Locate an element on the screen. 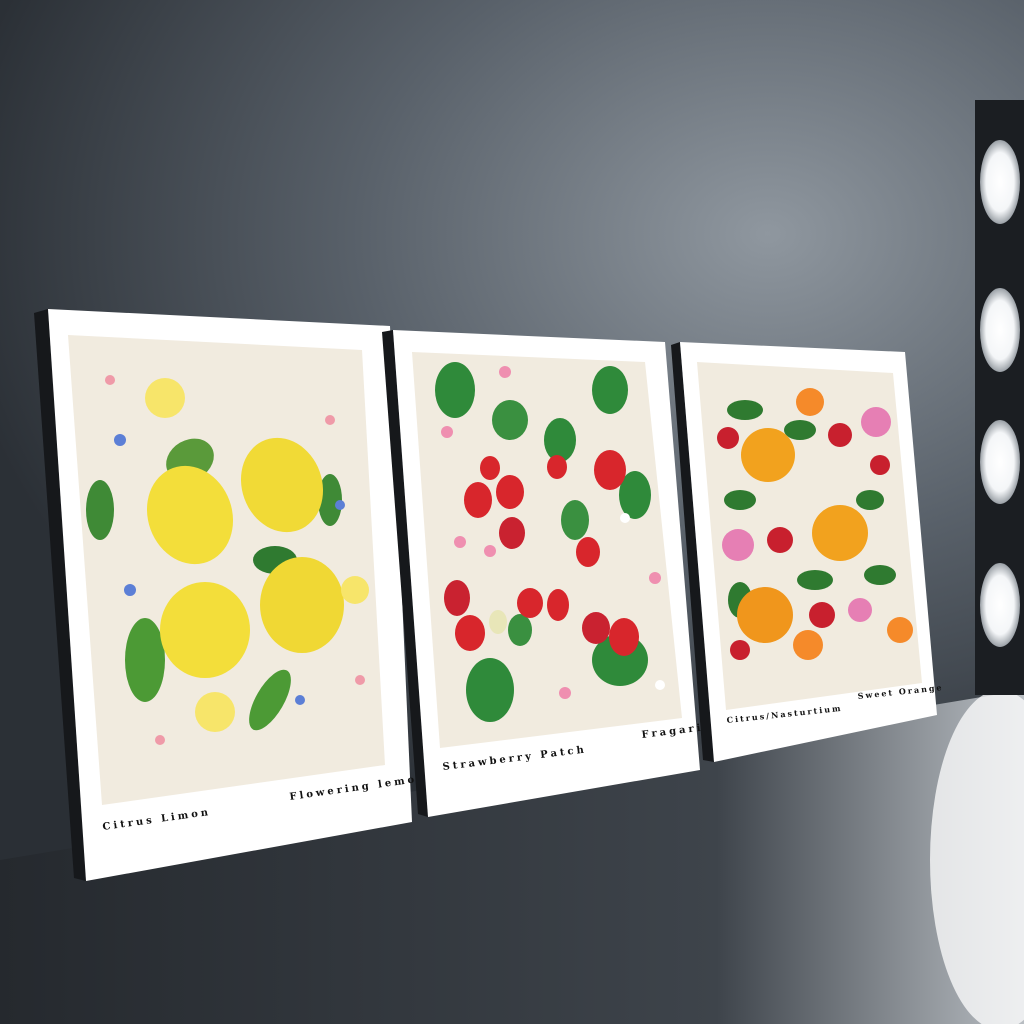  studio-light-column is located at coordinates (999, 397).